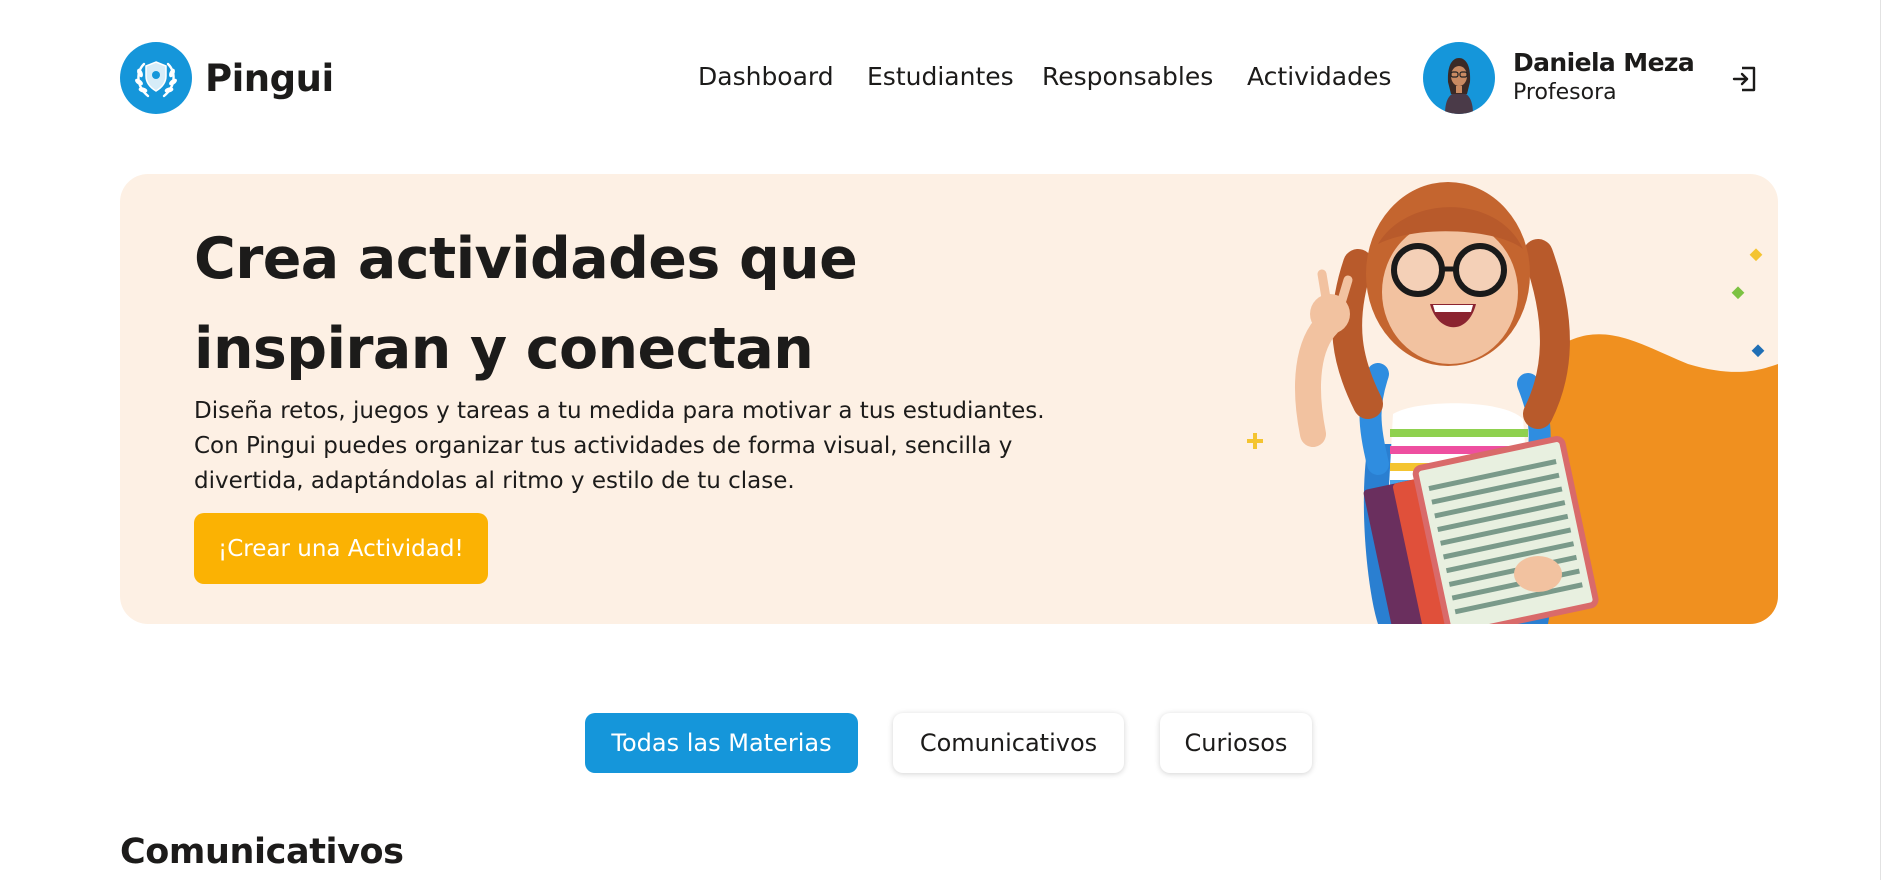 This screenshot has width=1898, height=880. What do you see at coordinates (1604, 78) in the screenshot?
I see `profile-text: Daniela Meza Profesora` at bounding box center [1604, 78].